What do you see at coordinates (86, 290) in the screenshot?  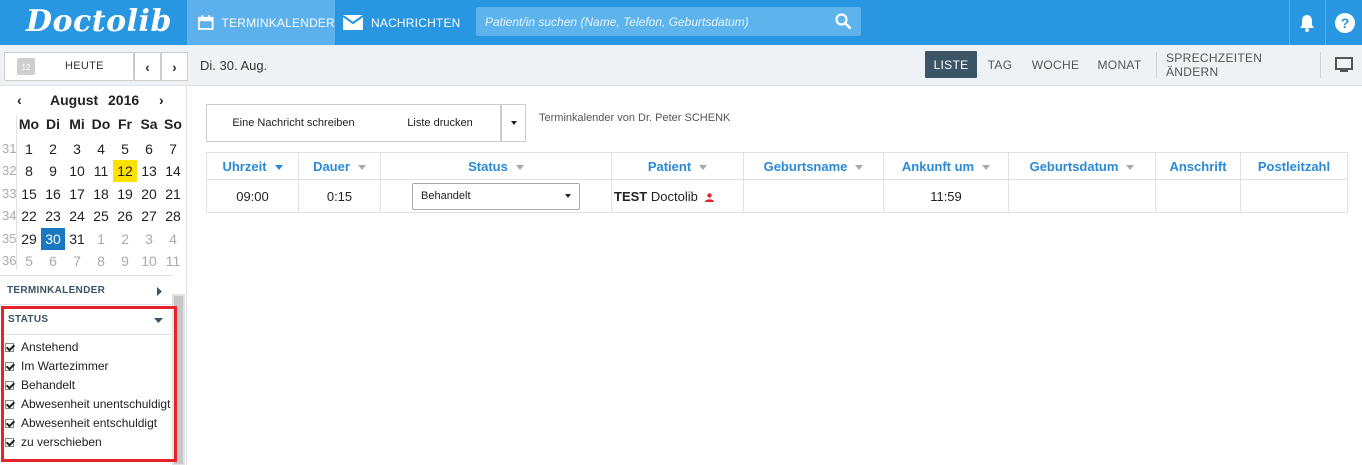 I see `terminkalender-section: TERMINKALENDER` at bounding box center [86, 290].